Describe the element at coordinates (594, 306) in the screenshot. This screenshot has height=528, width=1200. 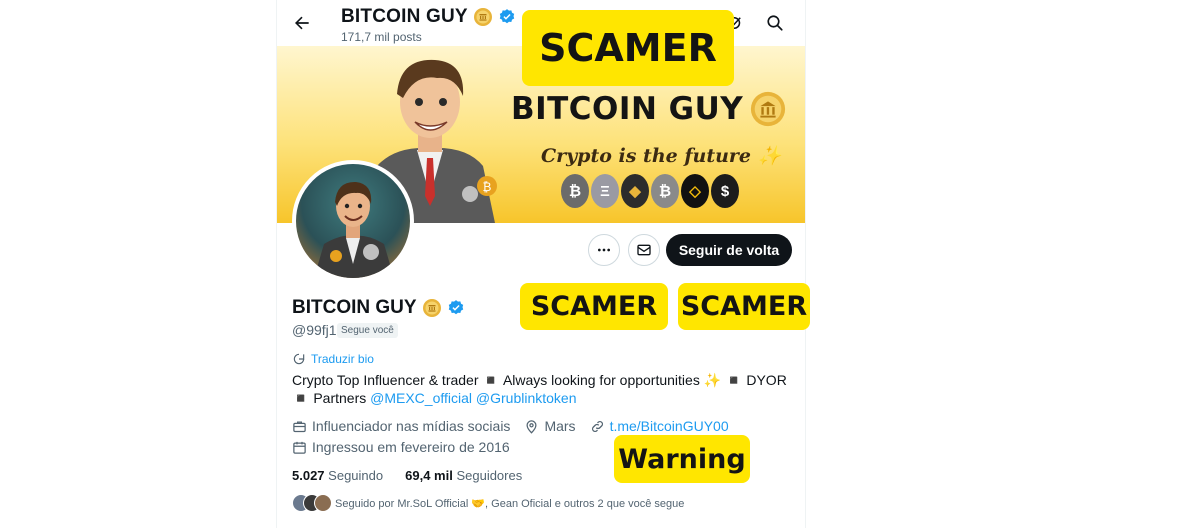
I see `scammer-overlay-mid-left: SCAMER` at that location.